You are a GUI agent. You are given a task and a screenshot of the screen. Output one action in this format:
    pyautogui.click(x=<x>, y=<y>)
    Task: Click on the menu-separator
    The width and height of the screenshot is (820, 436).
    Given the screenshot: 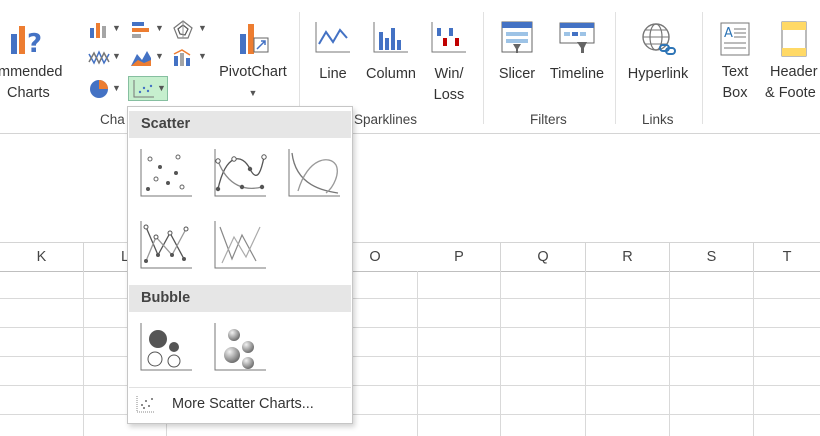 What is the action you would take?
    pyautogui.click(x=240, y=387)
    